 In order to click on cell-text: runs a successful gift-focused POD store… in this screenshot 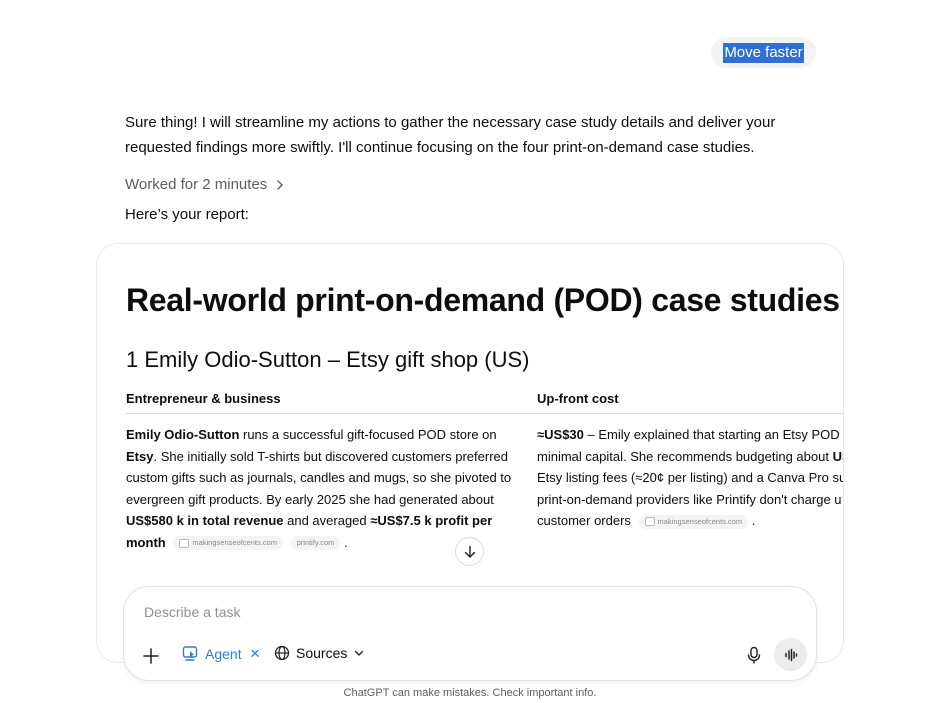, I will do `click(368, 434)`.